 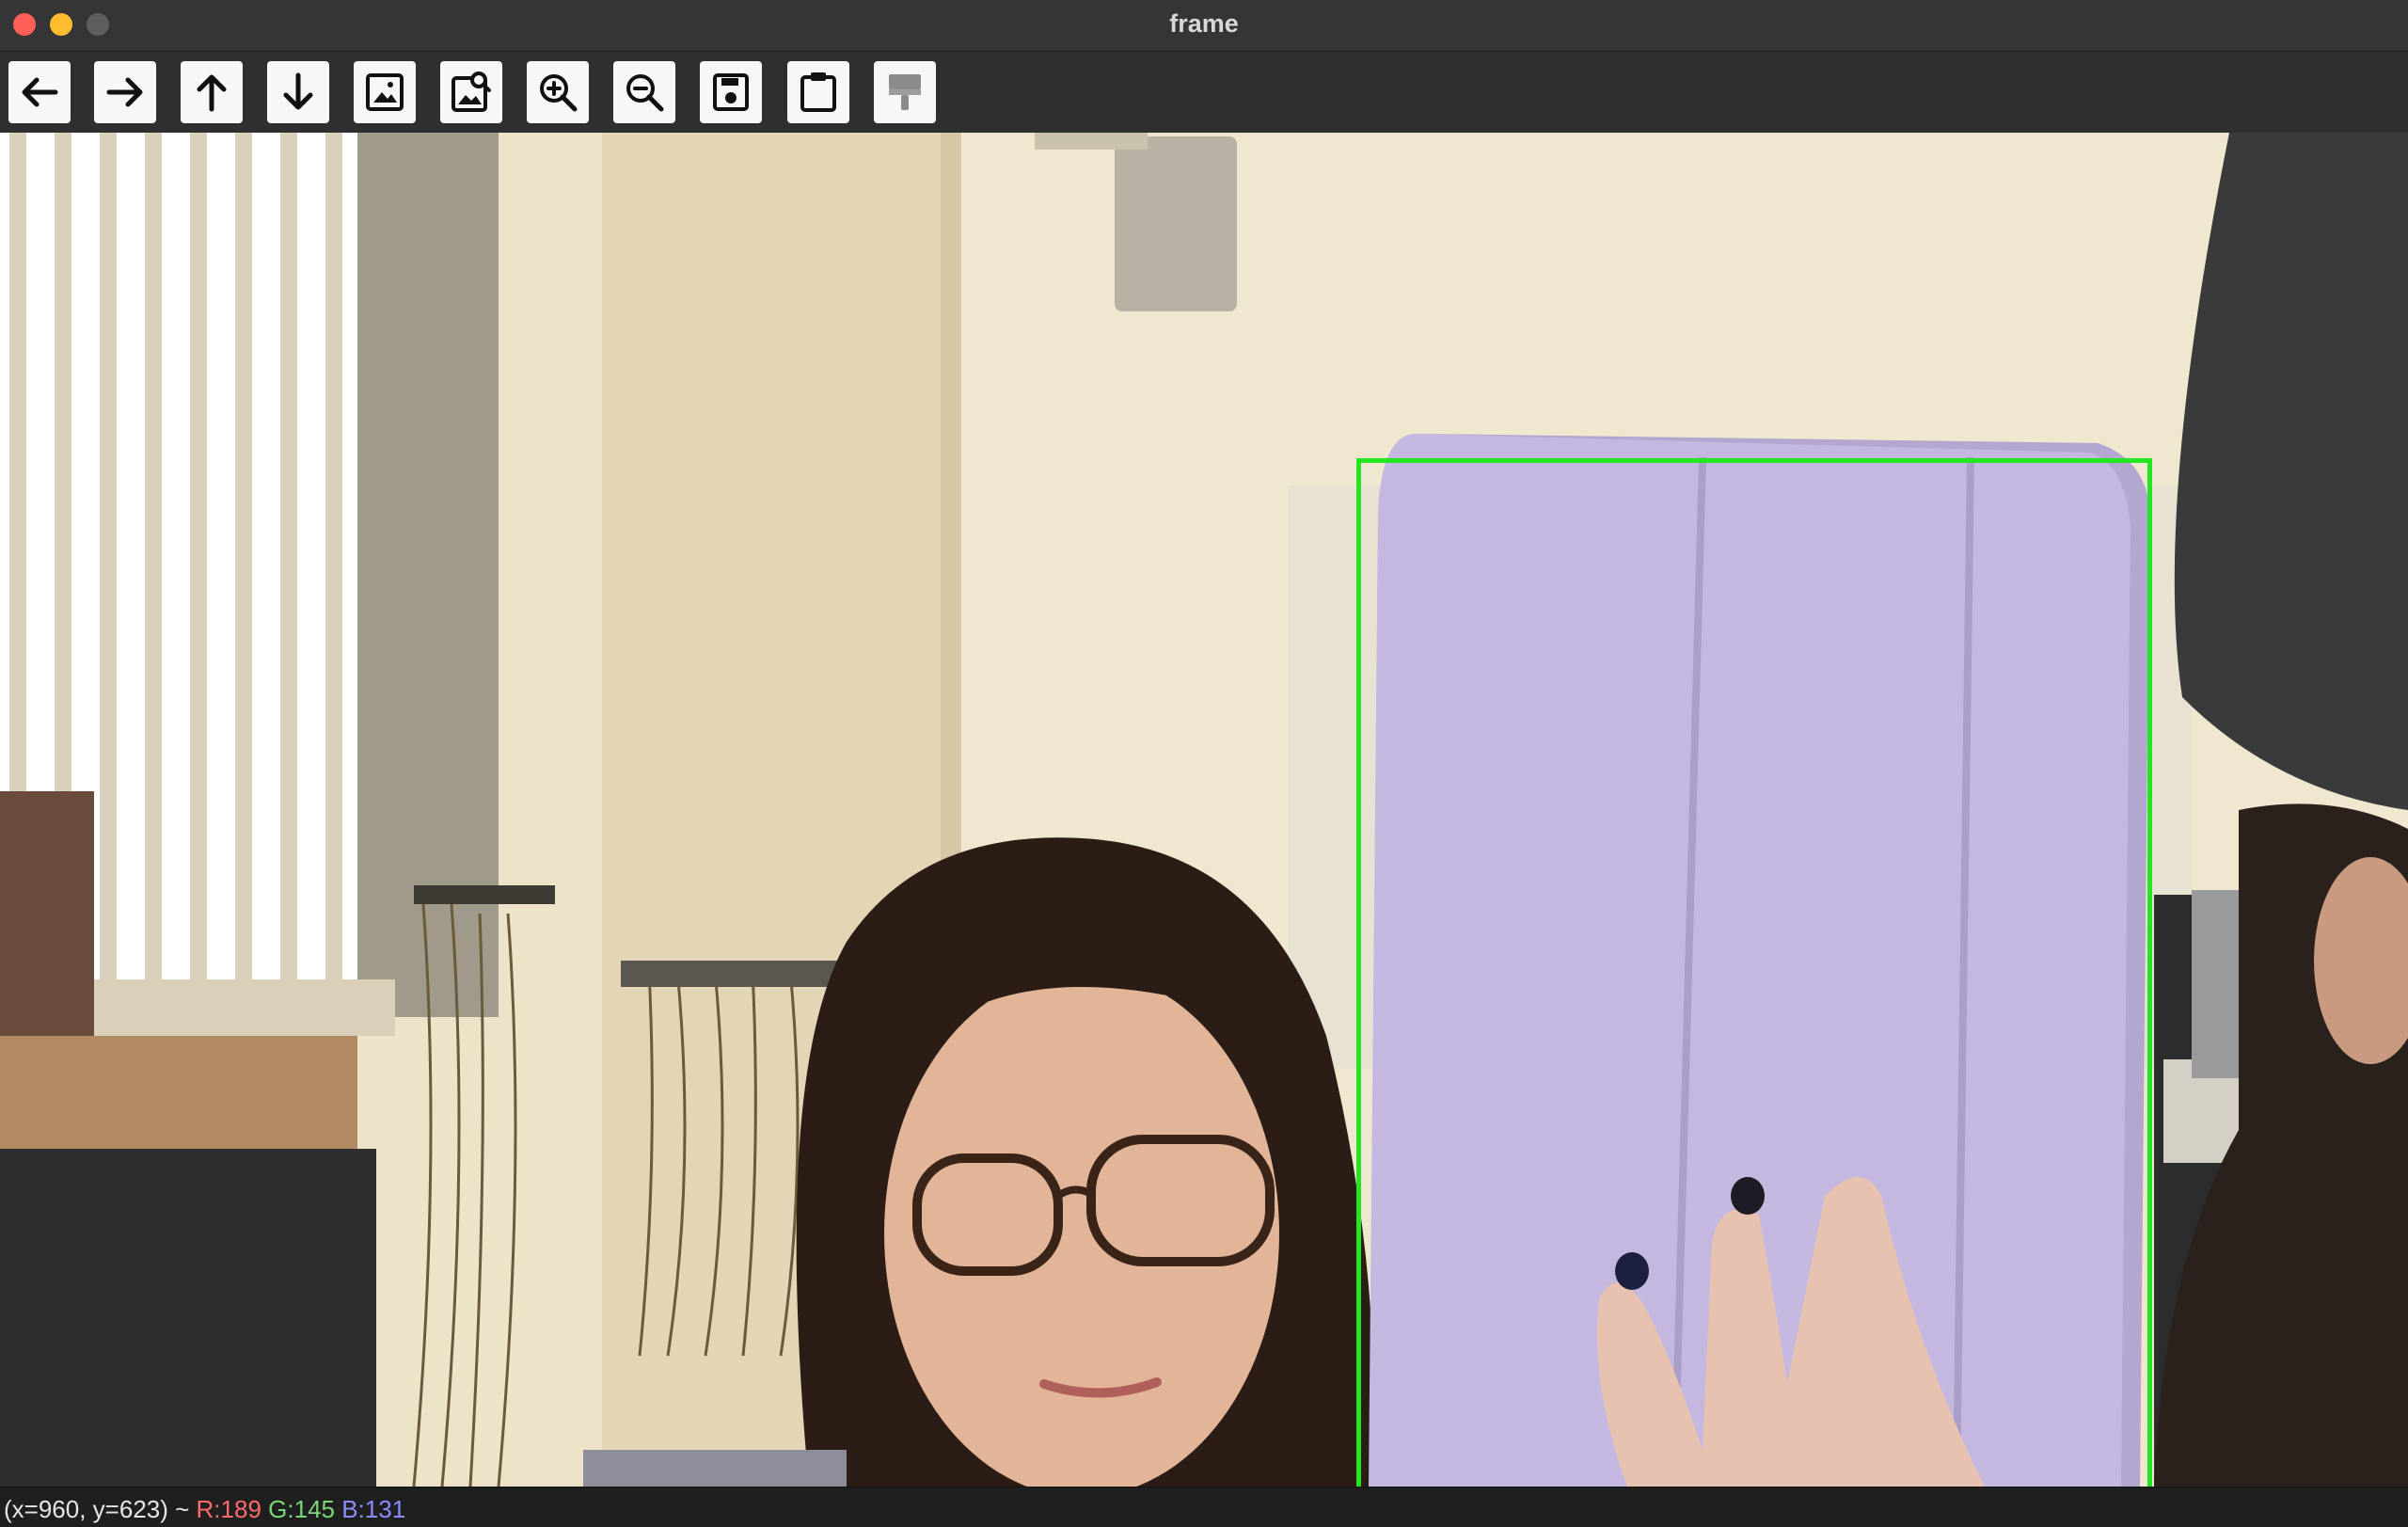 I want to click on copy-clipboard-button, so click(x=818, y=92).